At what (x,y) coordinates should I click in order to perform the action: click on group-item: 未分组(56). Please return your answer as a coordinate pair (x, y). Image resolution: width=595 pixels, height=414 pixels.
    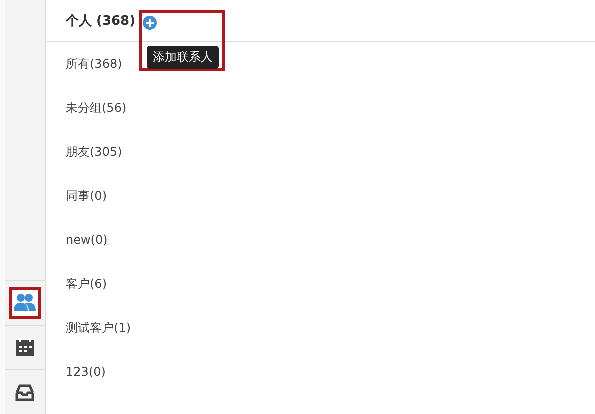
    Looking at the image, I should click on (96, 108).